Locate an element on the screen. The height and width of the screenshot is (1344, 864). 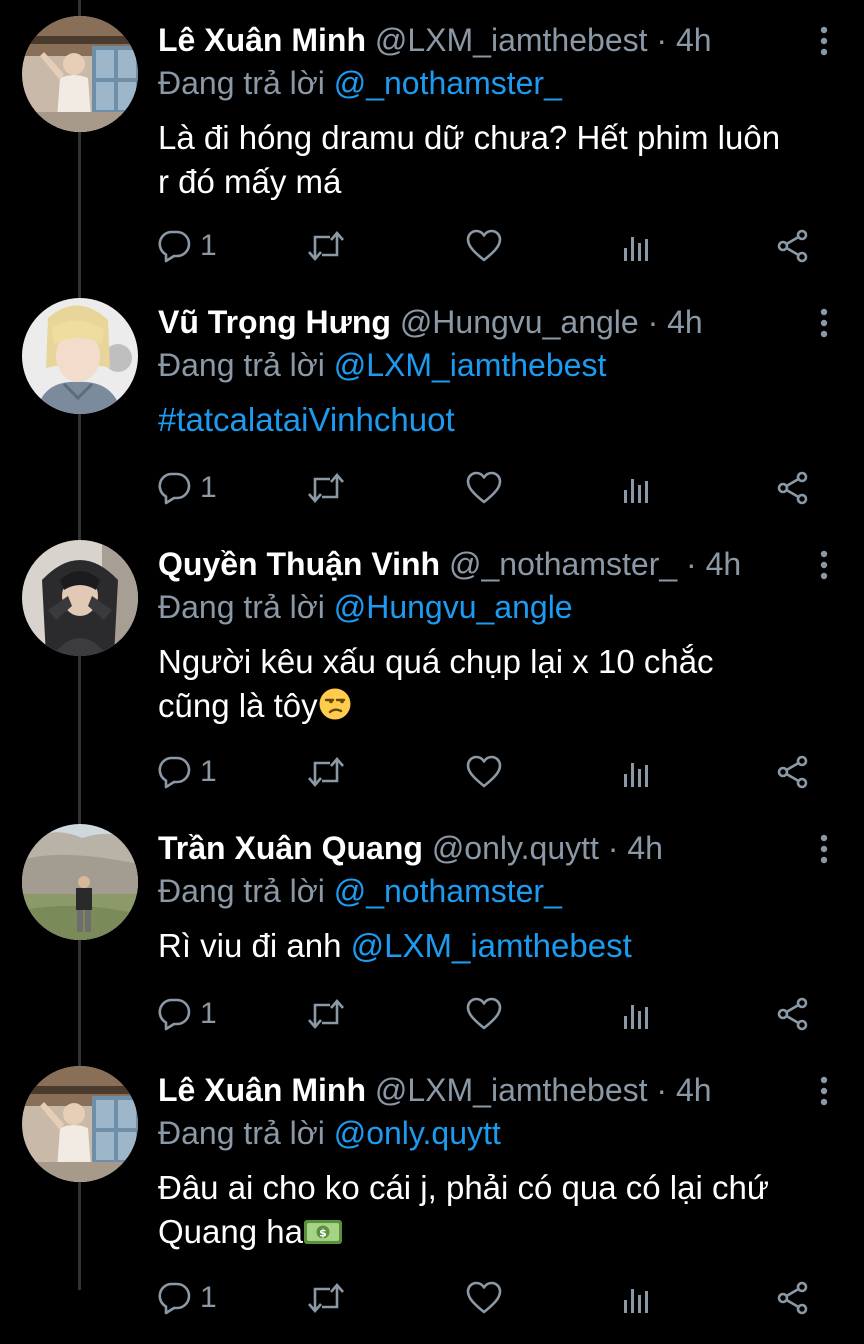
tweet-header: Quyền Thuận Vinh @_nothamster_ · 4h is located at coordinates (449, 564).